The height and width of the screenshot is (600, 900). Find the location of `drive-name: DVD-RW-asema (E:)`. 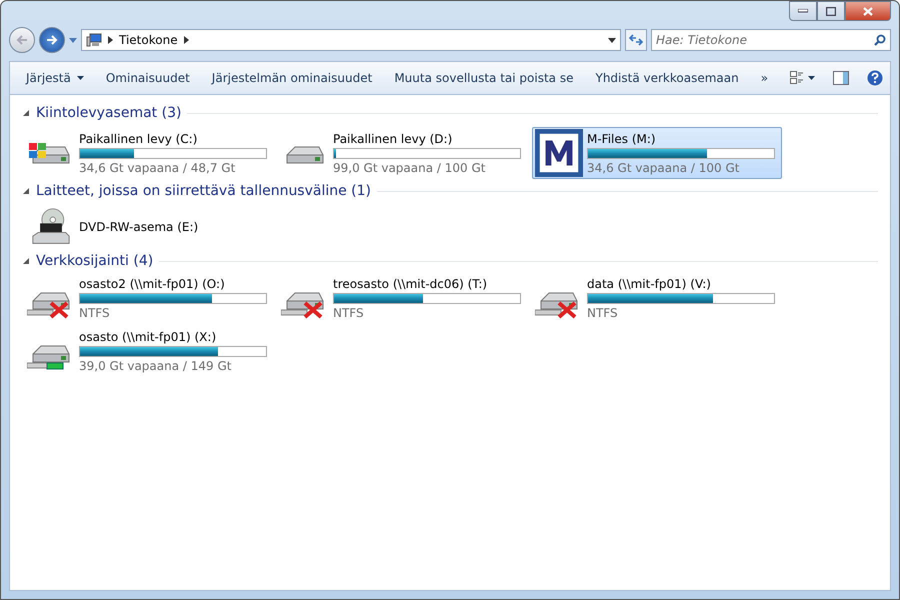

drive-name: DVD-RW-asema (E:) is located at coordinates (139, 227).